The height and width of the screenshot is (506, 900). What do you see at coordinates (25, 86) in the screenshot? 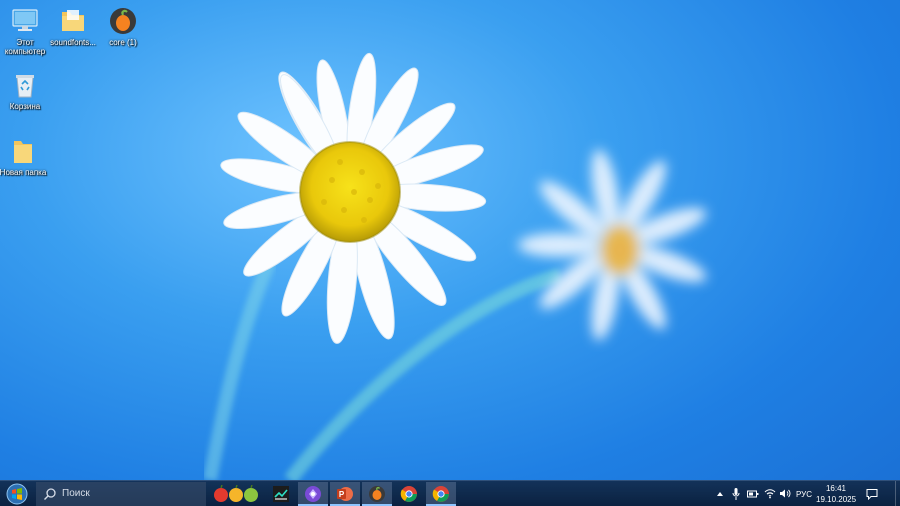
I see `recycle-bin-icon` at bounding box center [25, 86].